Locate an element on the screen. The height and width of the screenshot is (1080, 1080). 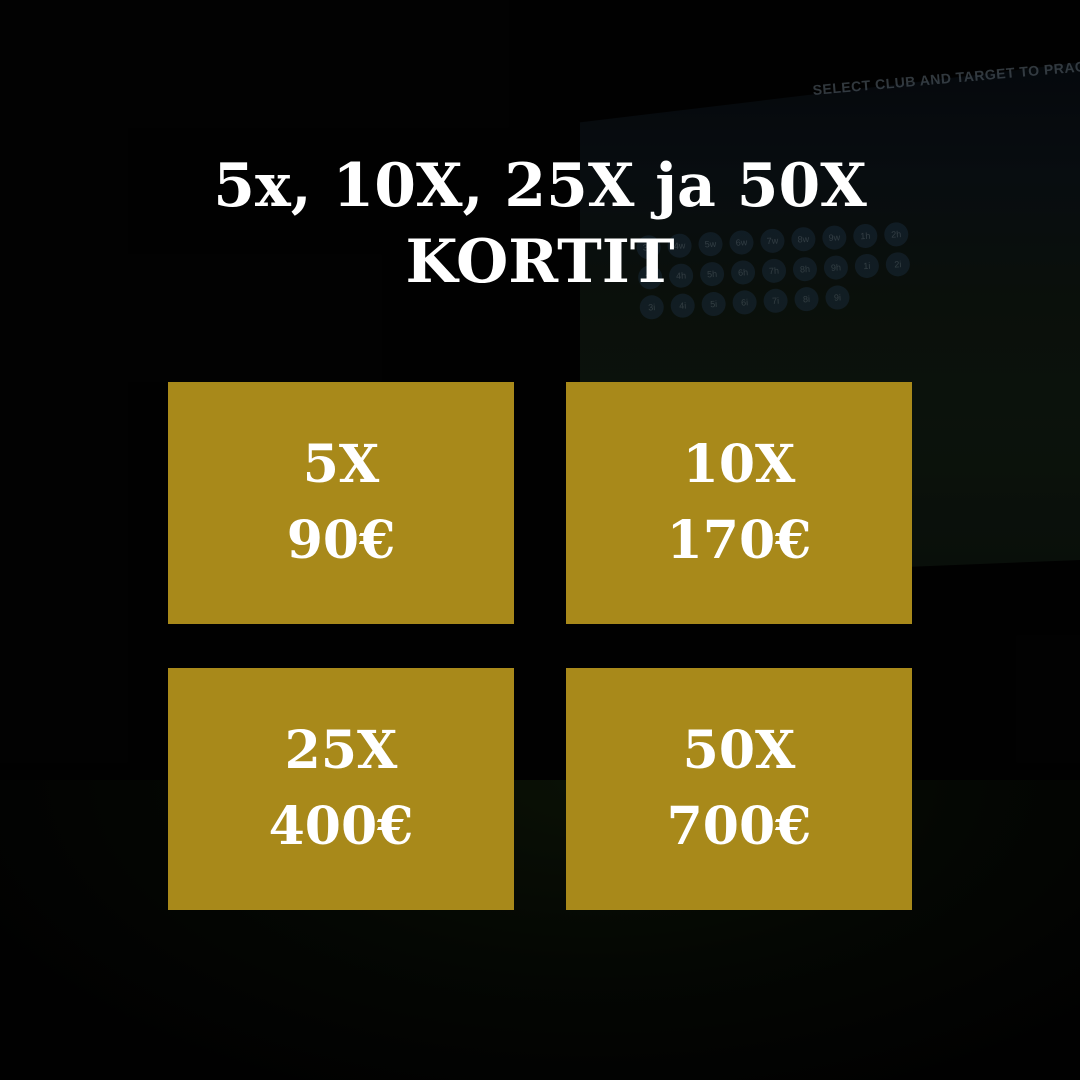
card-count: 25X is located at coordinates (341, 750).